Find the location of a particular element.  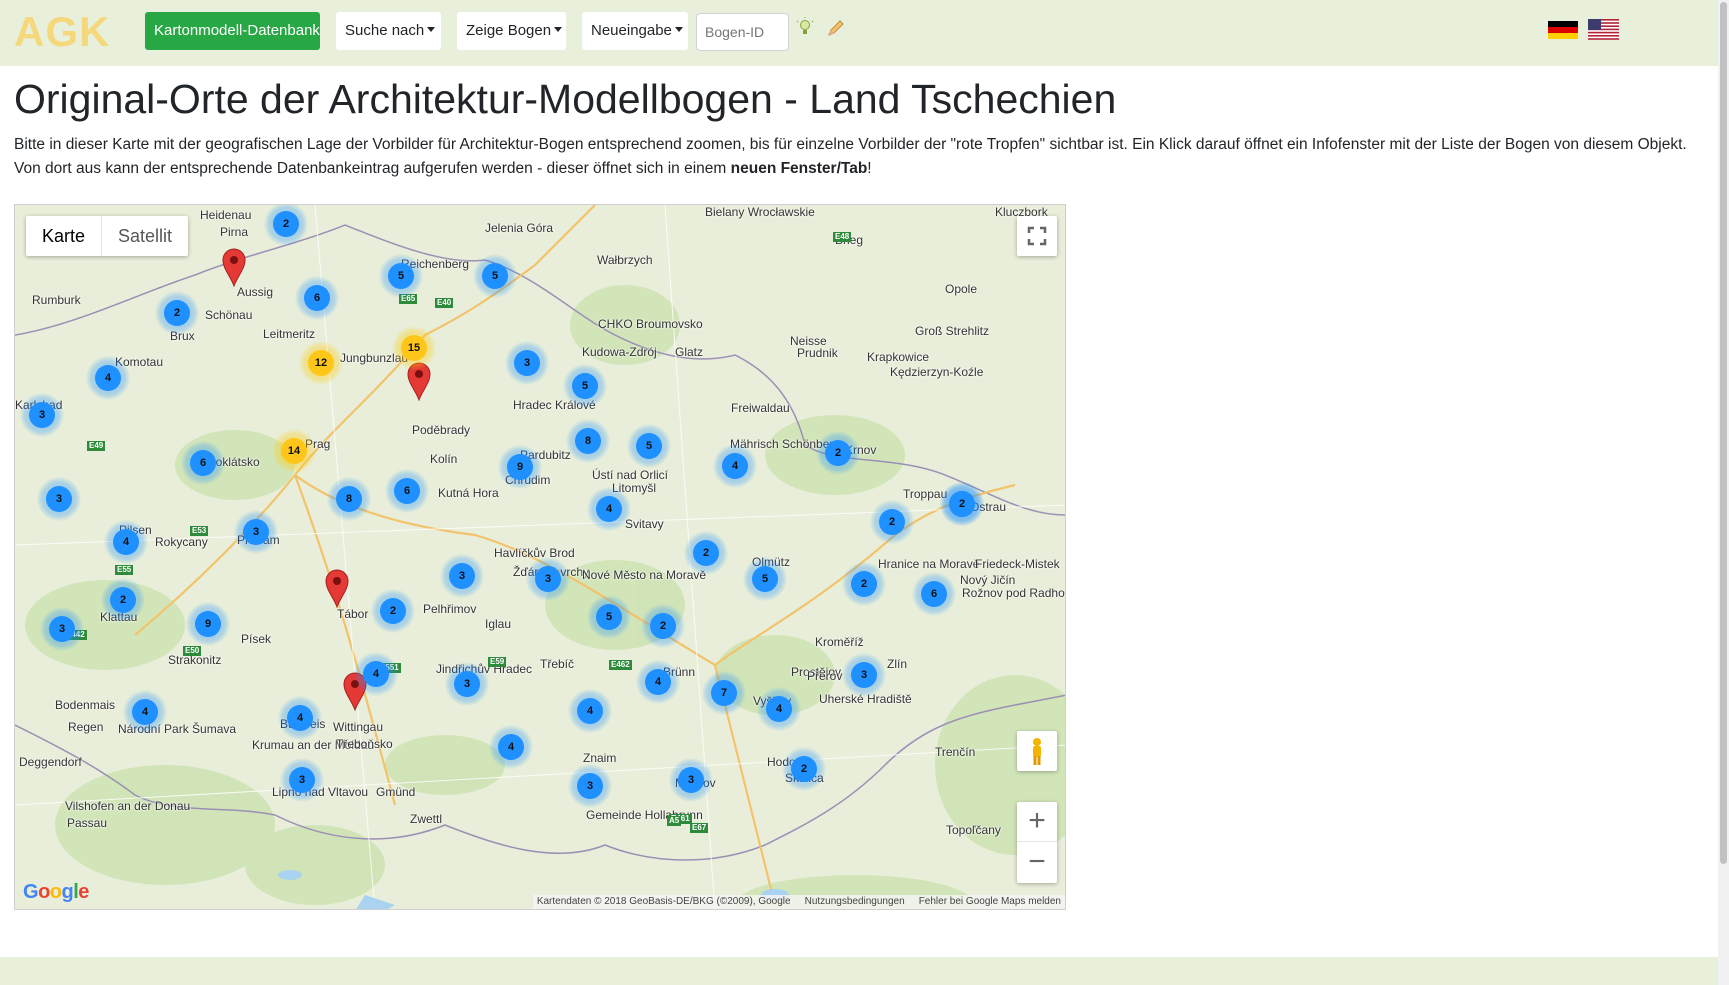

place-label: Opole is located at coordinates (961, 289).